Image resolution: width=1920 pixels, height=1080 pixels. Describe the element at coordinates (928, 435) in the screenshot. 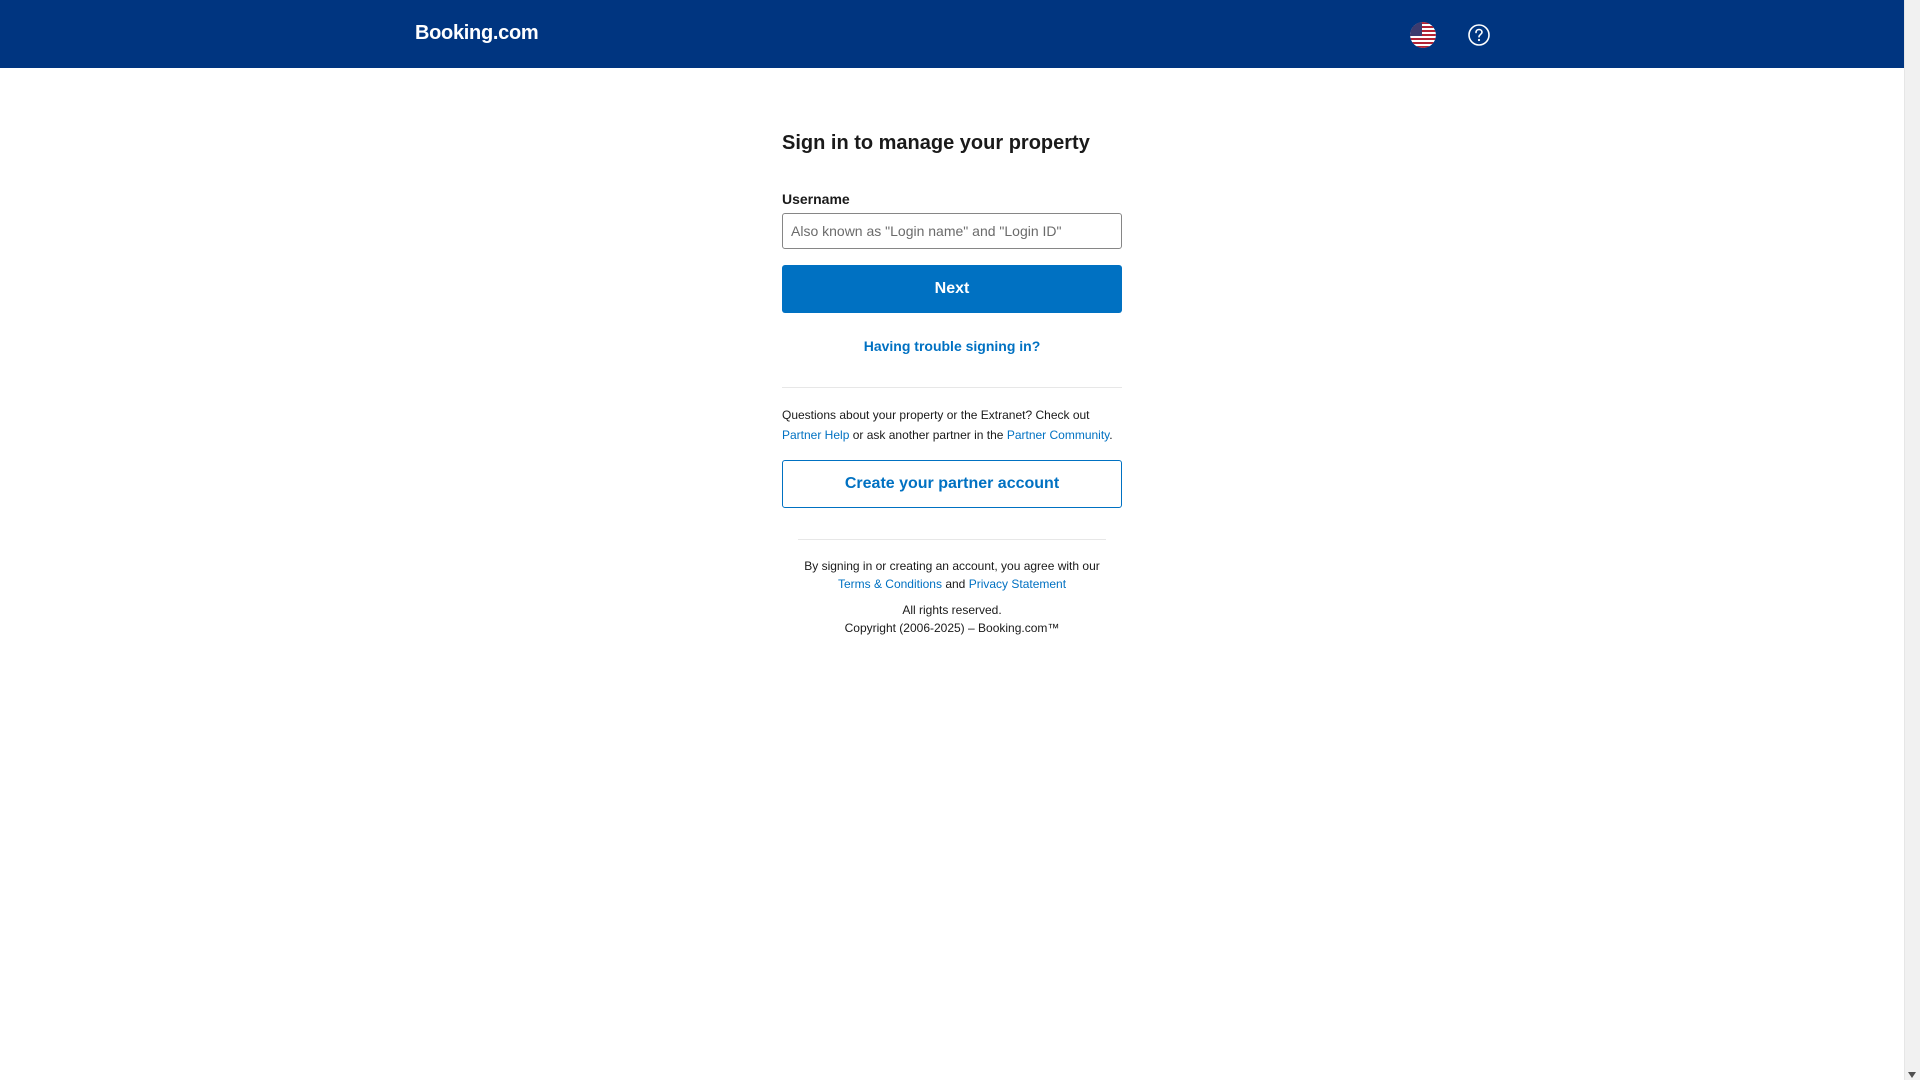

I see `help-text-part-2: or ask another partner in the` at that location.